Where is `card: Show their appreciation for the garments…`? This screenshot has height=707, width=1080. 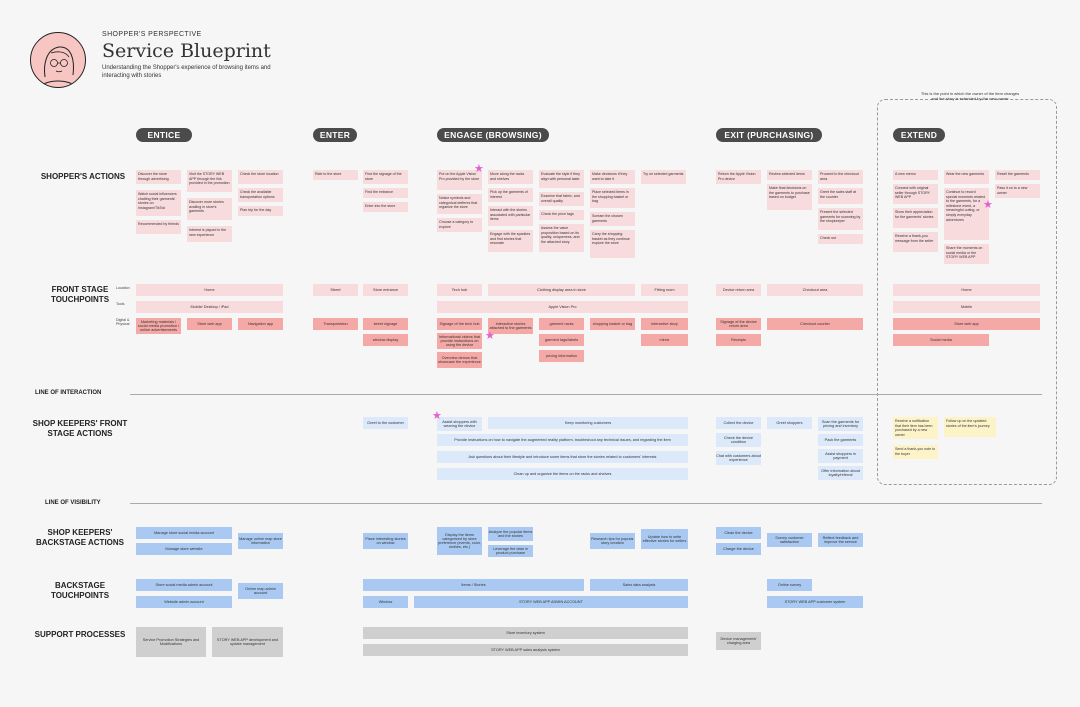 card: Show their appreciation for the garments… is located at coordinates (915, 218).